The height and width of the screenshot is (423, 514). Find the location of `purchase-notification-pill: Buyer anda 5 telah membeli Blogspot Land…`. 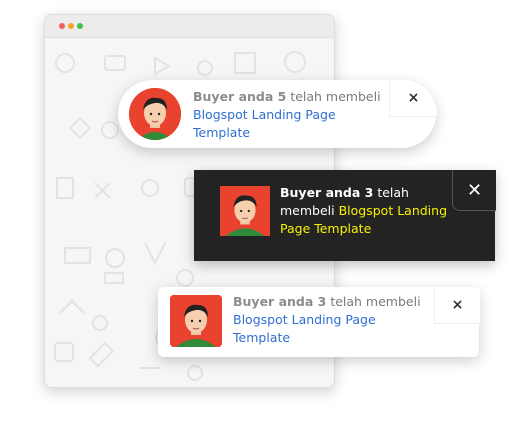

purchase-notification-pill: Buyer anda 5 telah membeli Blogspot Land… is located at coordinates (277, 114).